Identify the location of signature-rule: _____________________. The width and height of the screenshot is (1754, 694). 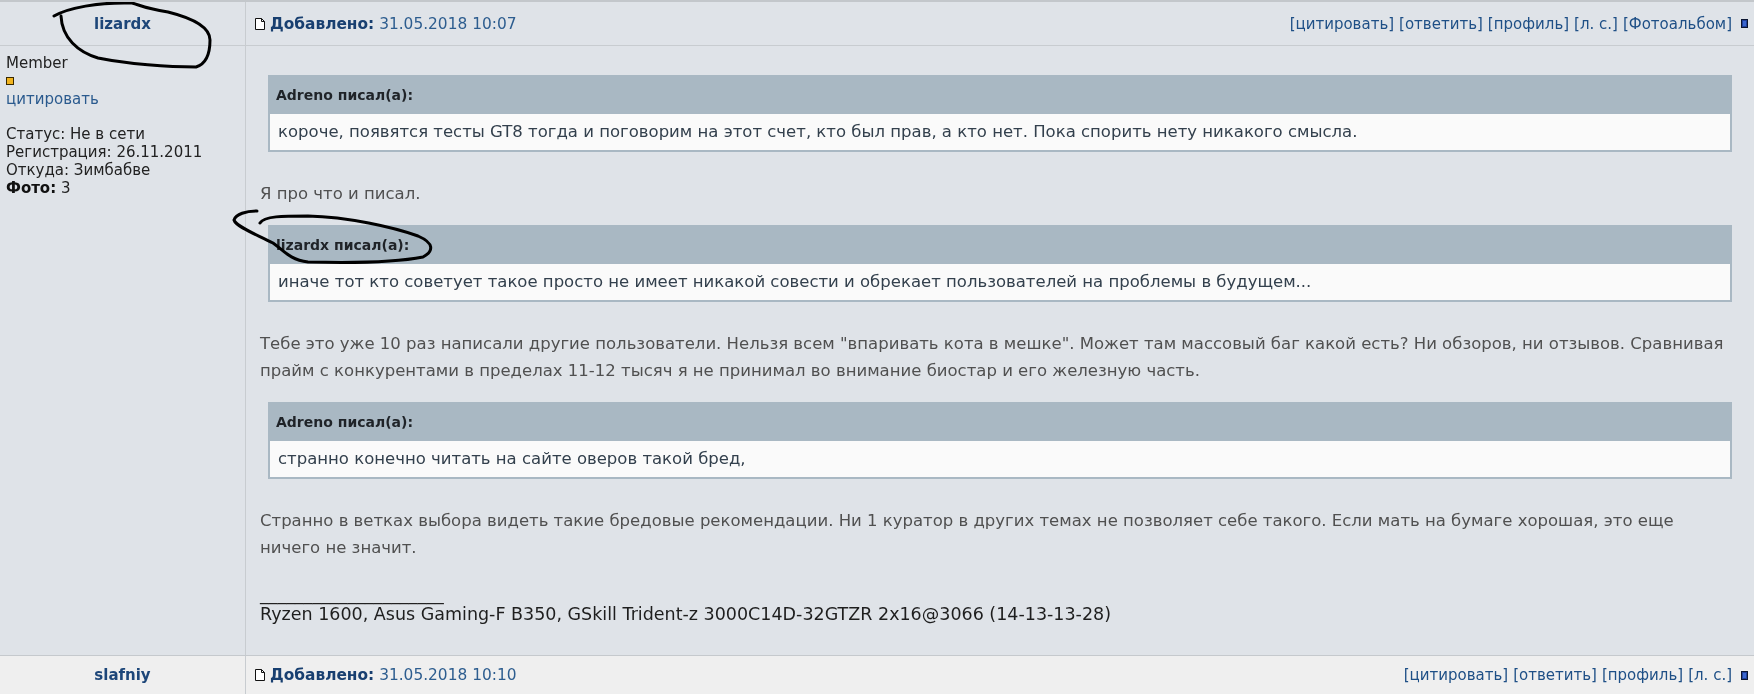
(352, 594).